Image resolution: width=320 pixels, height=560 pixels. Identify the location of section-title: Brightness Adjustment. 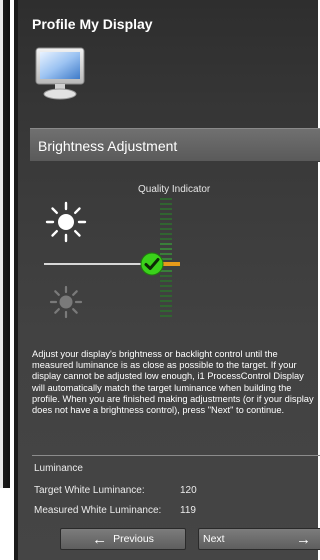
(108, 146).